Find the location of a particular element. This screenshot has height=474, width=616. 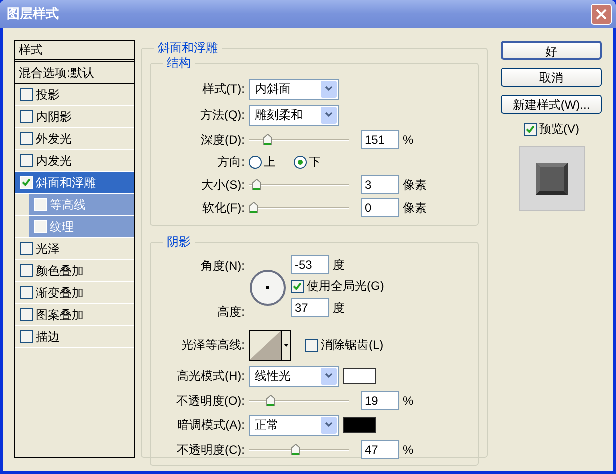

list-header: 样式 is located at coordinates (74, 51).